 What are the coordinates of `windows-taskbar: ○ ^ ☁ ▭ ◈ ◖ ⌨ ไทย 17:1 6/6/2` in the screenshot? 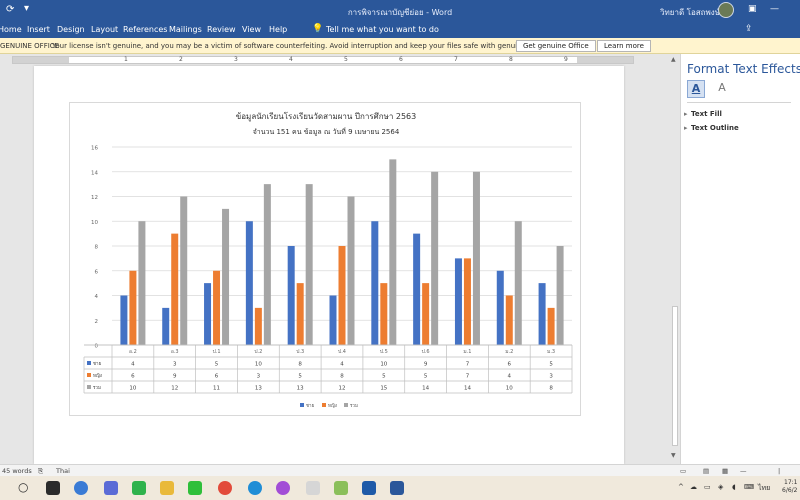 It's located at (400, 488).